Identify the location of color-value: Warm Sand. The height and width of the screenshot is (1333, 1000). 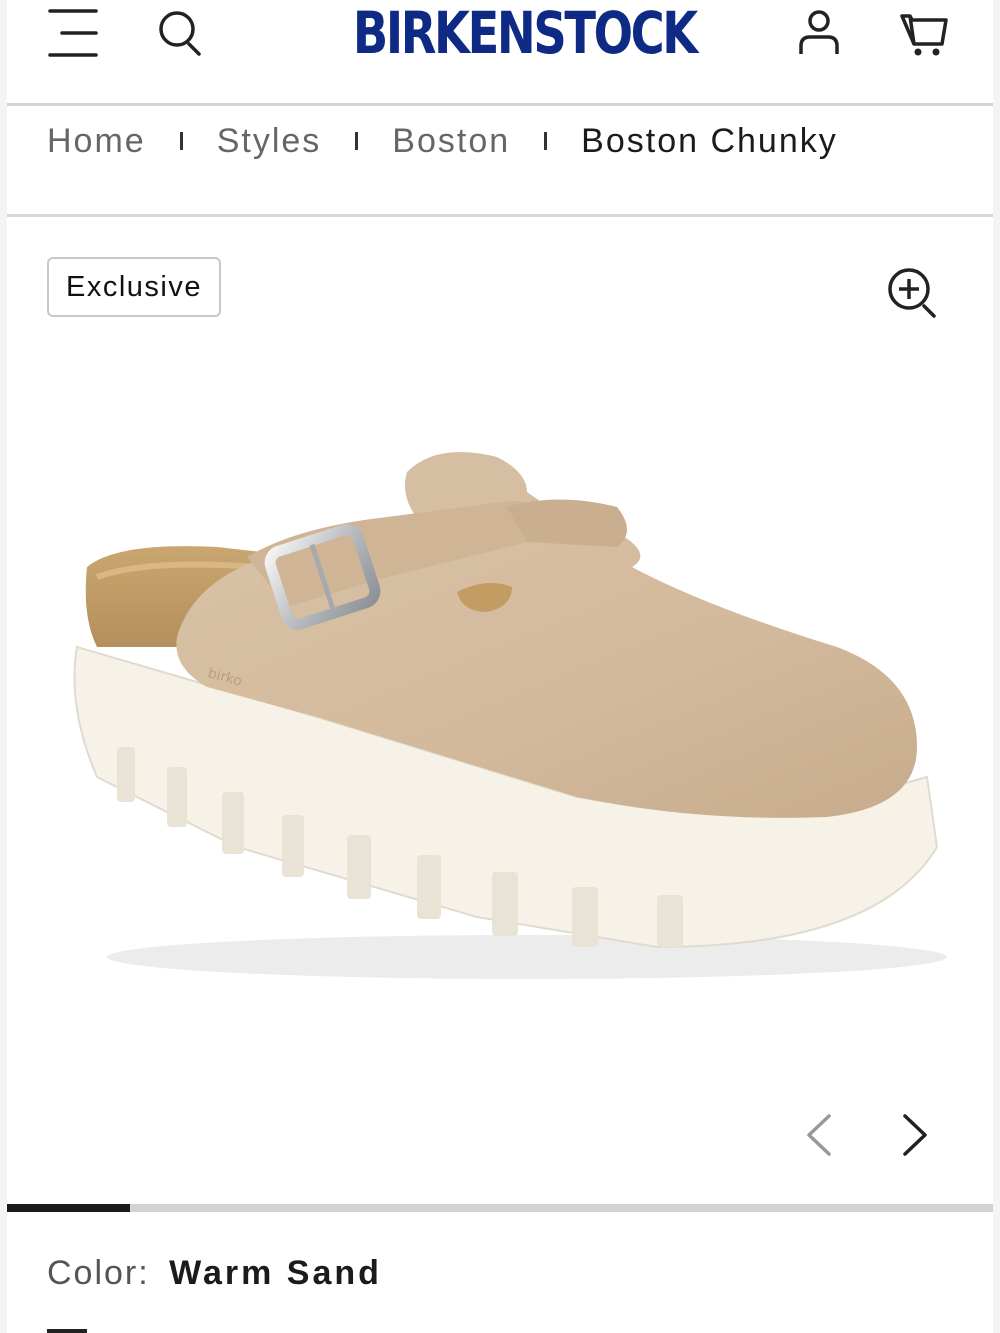
(275, 1273).